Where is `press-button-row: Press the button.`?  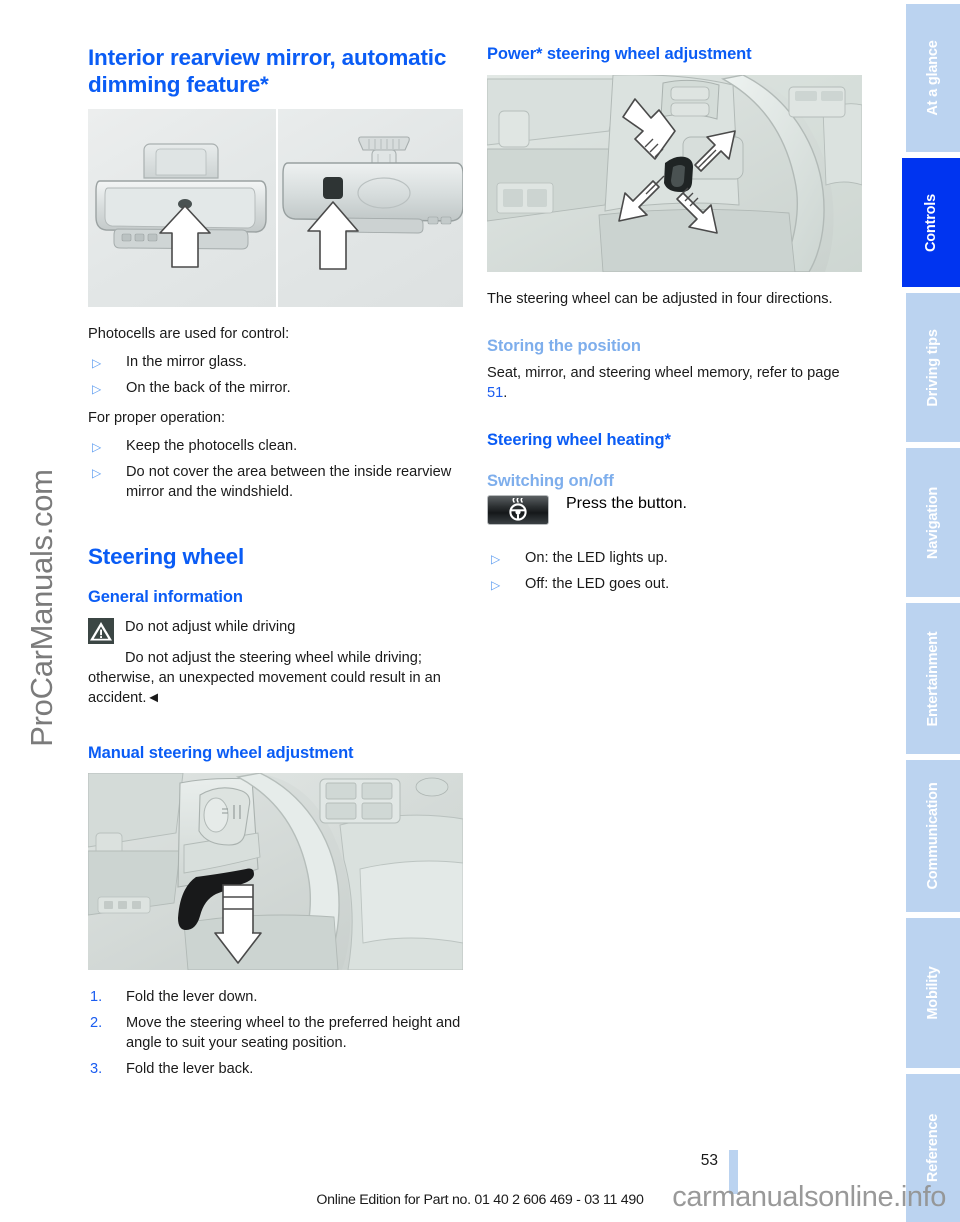 press-button-row: Press the button. is located at coordinates (674, 510).